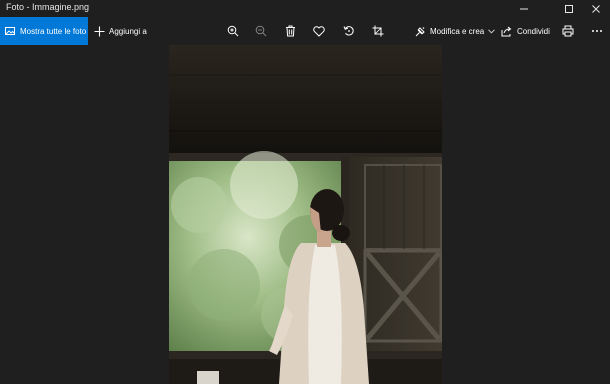  I want to click on edit-create-label: Modifica e crea, so click(457, 31).